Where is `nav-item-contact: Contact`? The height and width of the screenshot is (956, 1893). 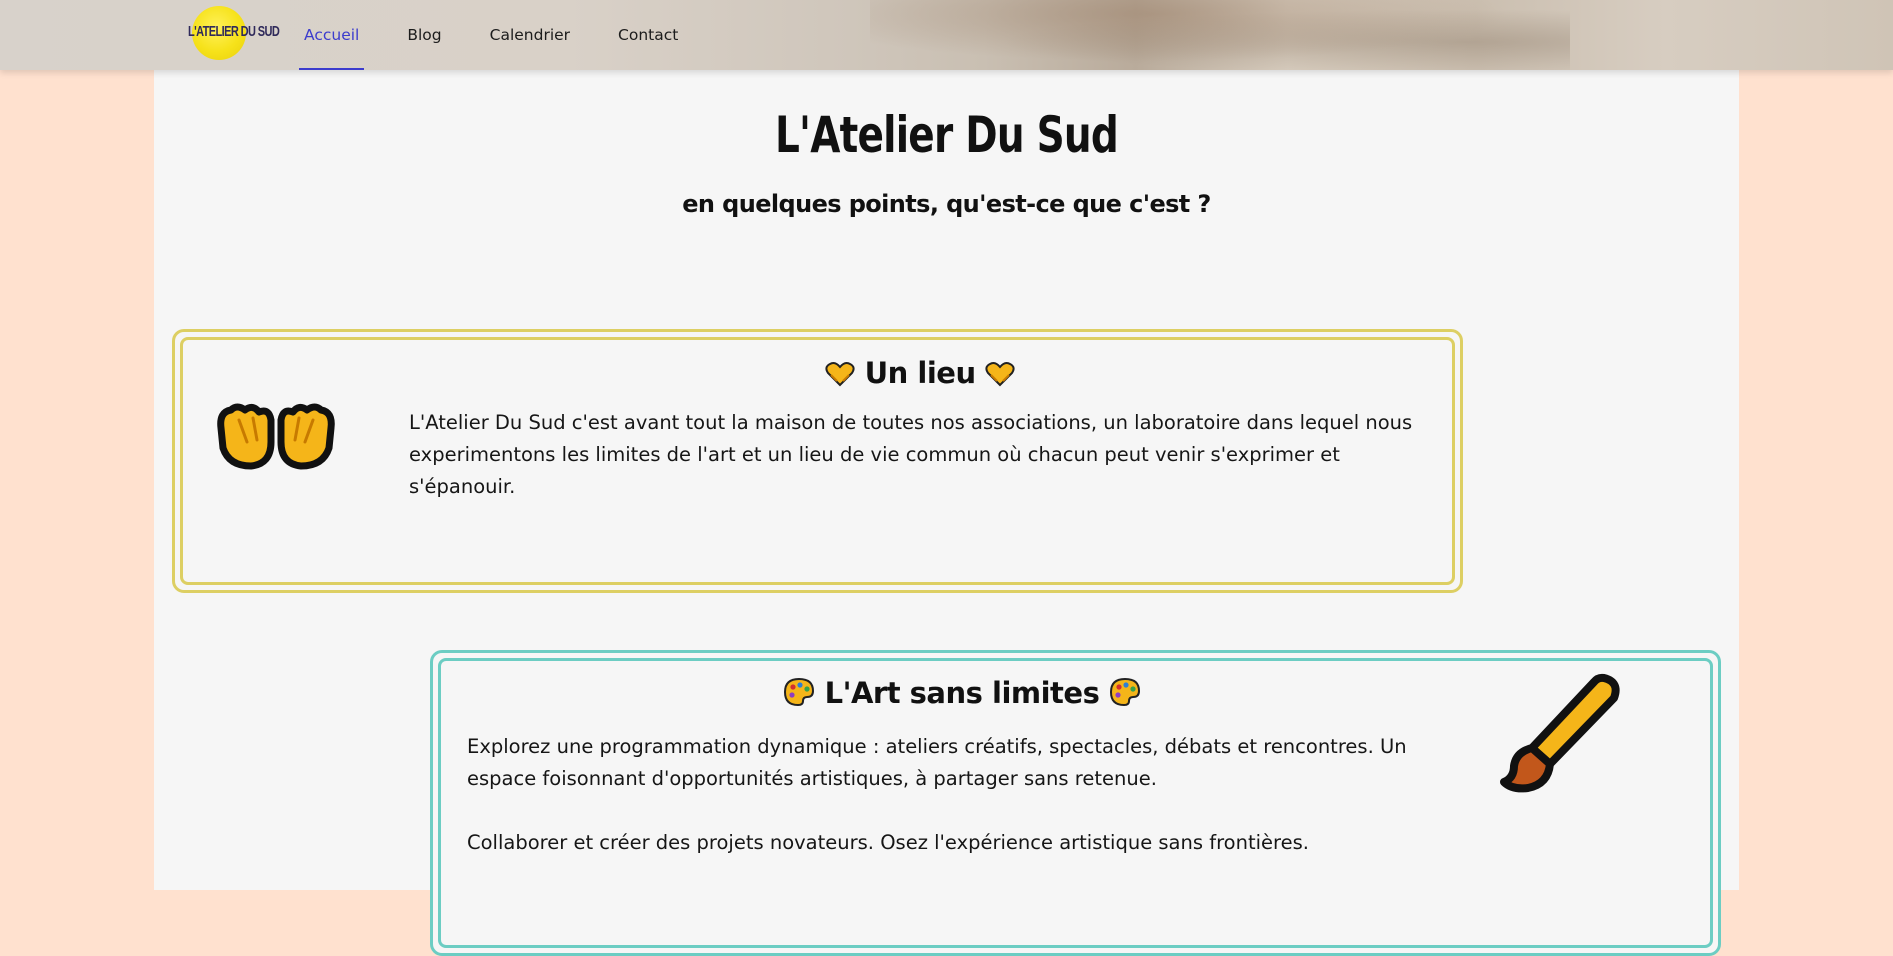 nav-item-contact: Contact is located at coordinates (648, 35).